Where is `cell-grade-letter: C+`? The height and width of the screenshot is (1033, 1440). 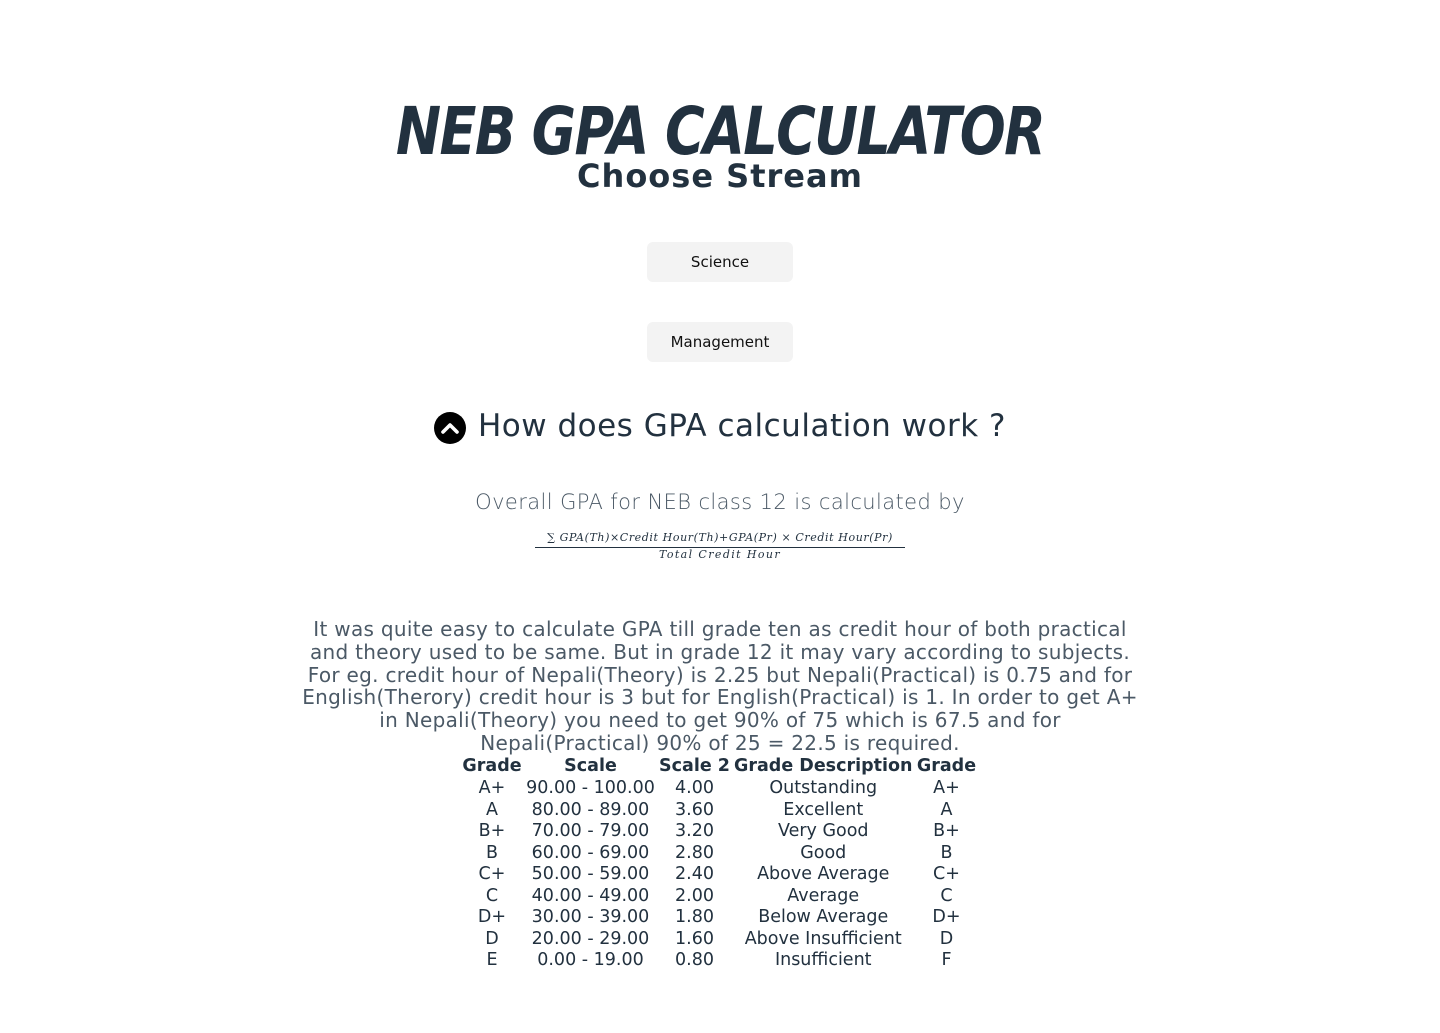 cell-grade-letter: C+ is located at coordinates (946, 874).